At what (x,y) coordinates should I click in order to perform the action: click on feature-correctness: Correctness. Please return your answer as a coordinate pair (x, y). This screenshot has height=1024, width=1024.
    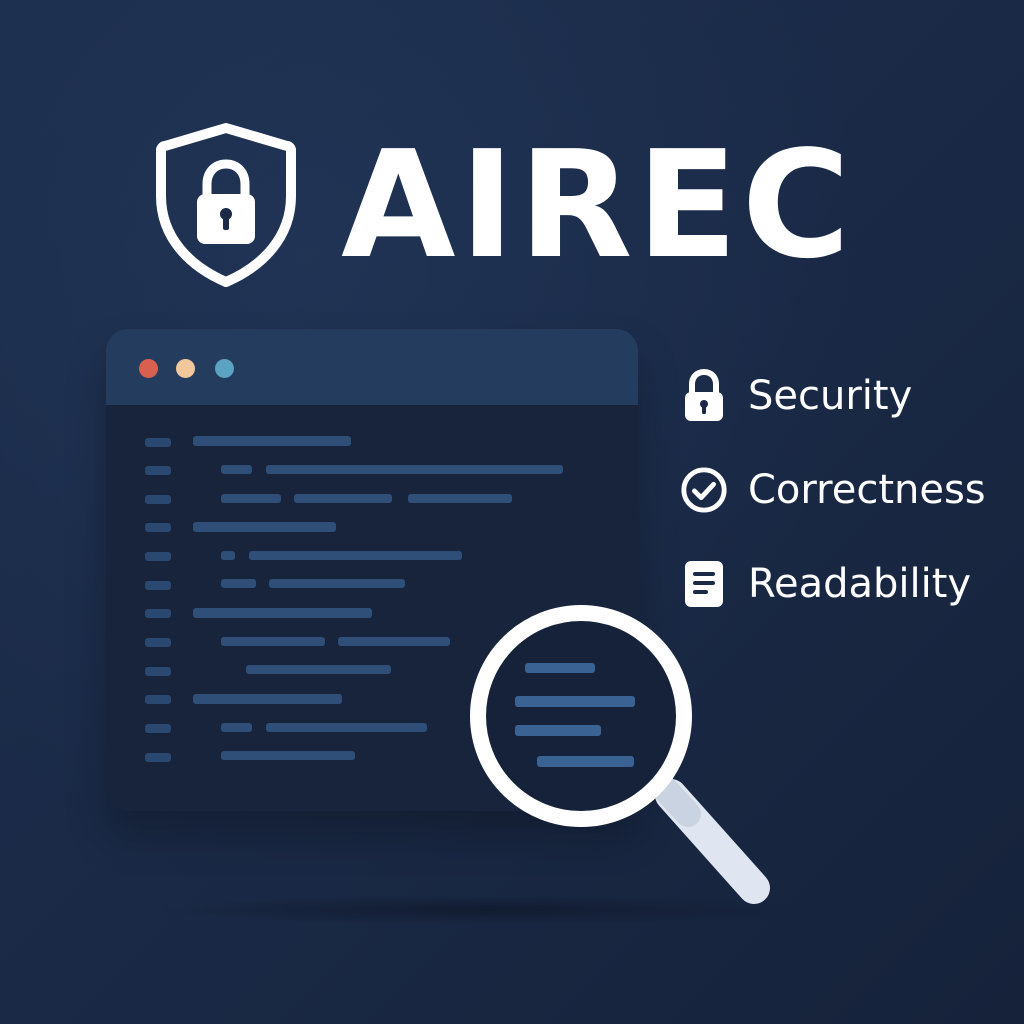
    Looking at the image, I should click on (833, 490).